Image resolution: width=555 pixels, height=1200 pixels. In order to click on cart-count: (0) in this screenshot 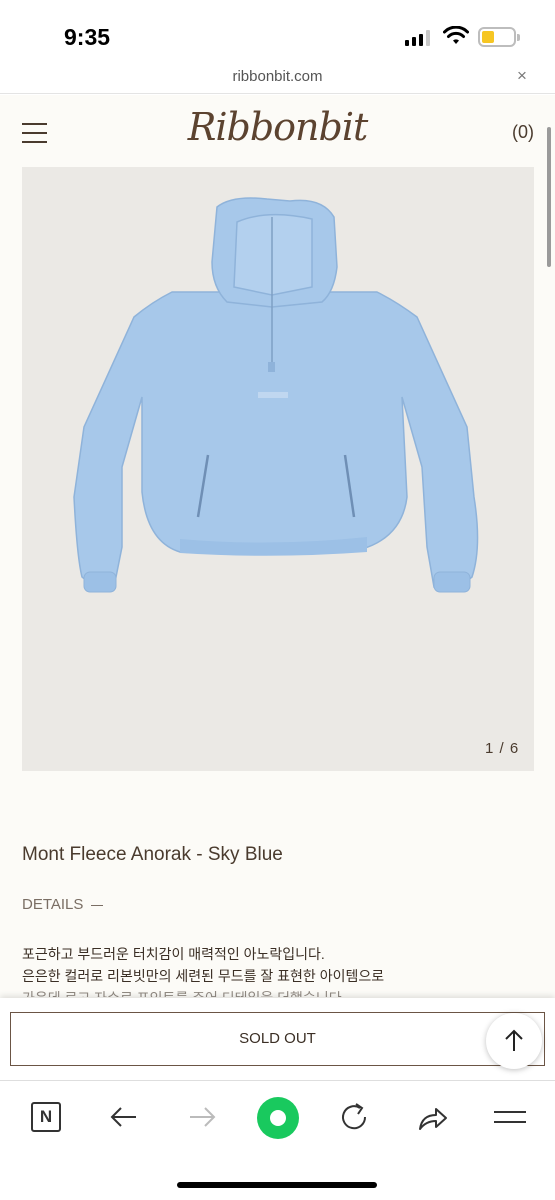, I will do `click(523, 132)`.